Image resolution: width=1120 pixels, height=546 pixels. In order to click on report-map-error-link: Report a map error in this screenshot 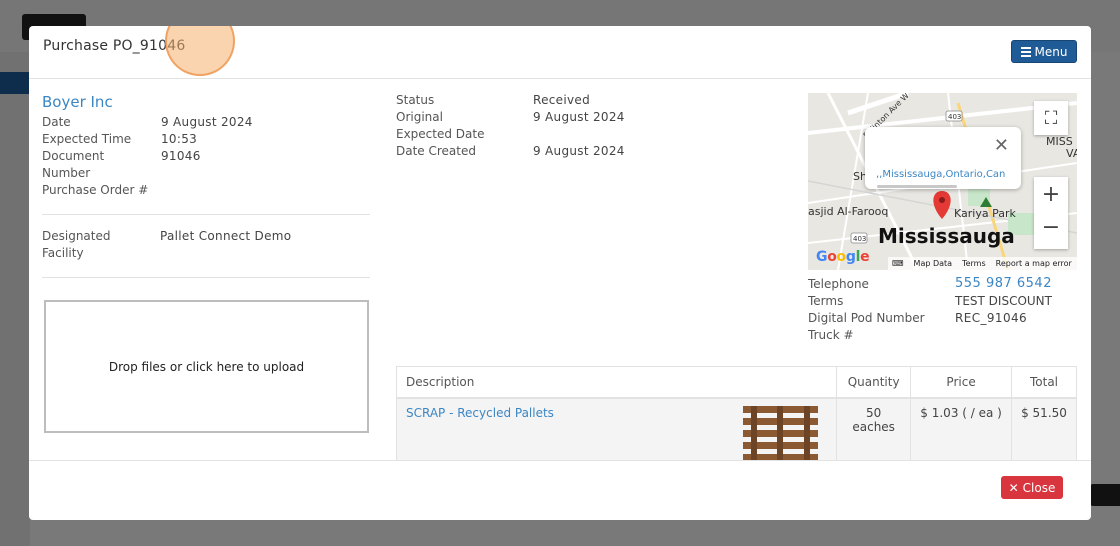, I will do `click(1034, 263)`.